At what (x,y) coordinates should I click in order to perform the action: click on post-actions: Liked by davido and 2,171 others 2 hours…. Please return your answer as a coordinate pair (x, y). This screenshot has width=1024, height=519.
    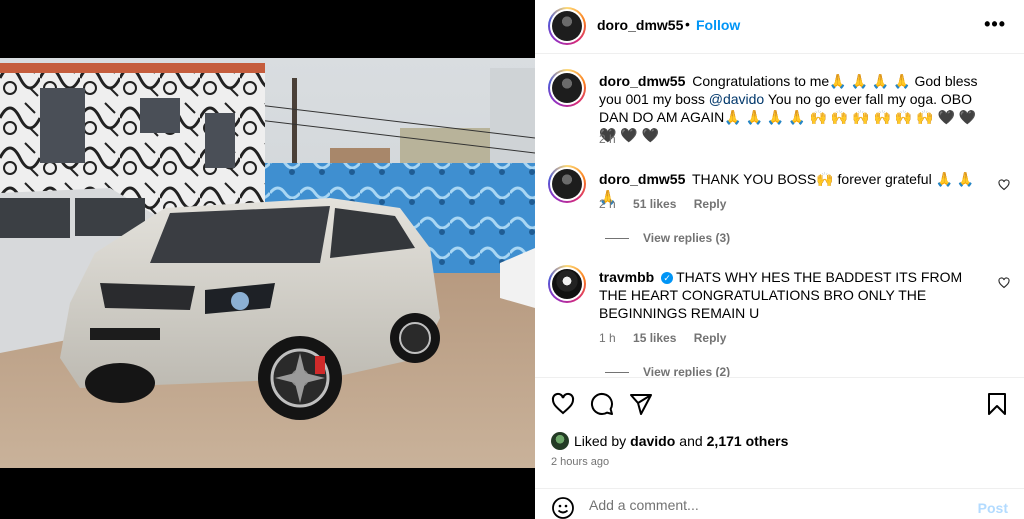
    Looking at the image, I should click on (779, 436).